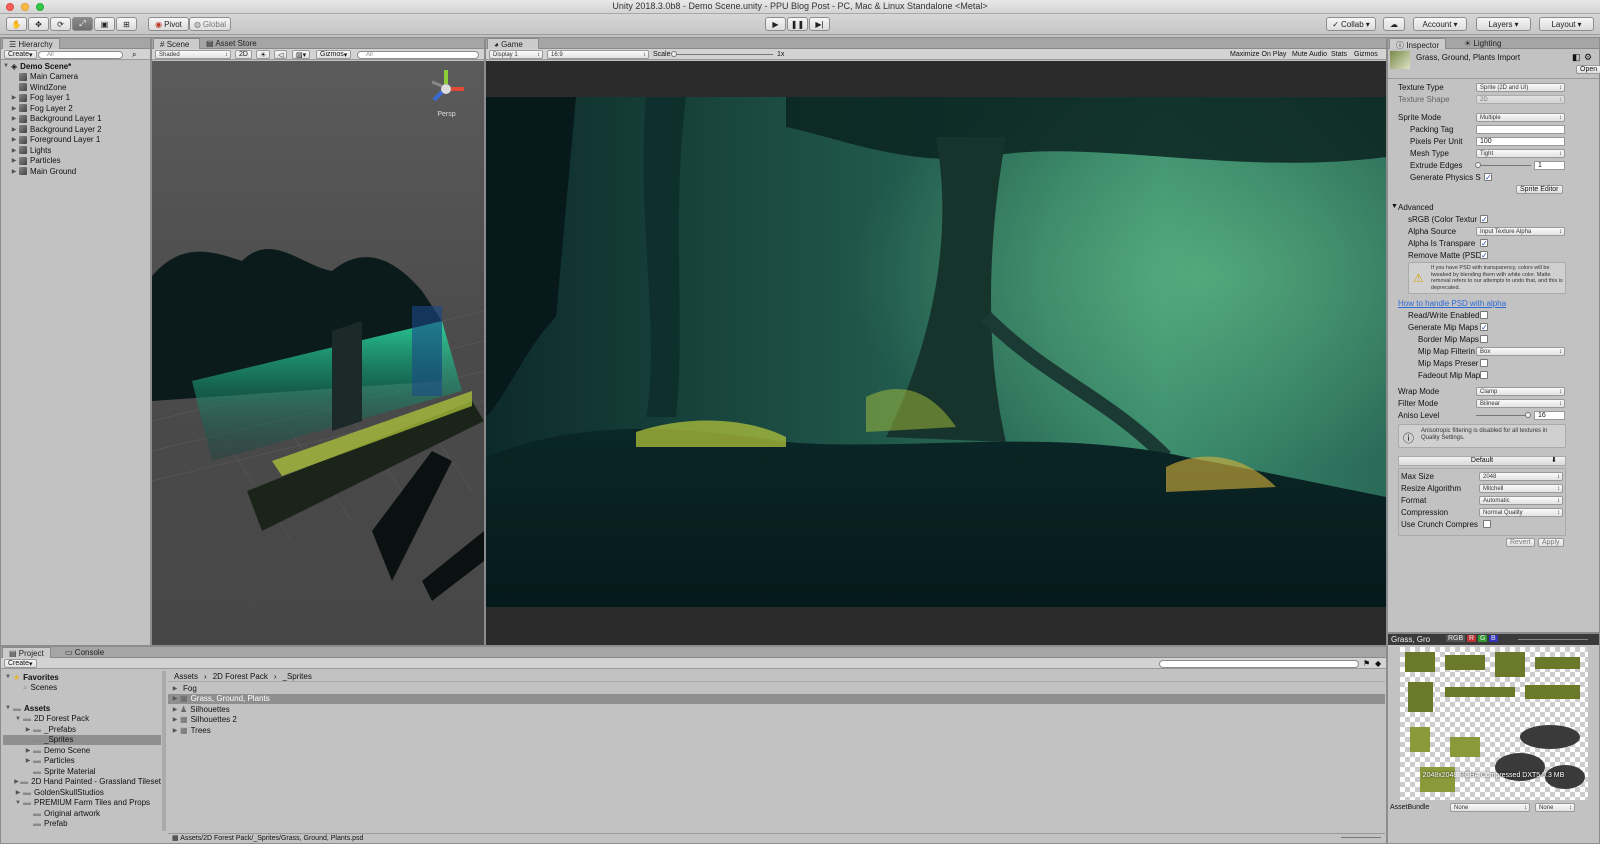 The image size is (1600, 844). I want to click on project-folder: ▬ Prefab, so click(82, 824).